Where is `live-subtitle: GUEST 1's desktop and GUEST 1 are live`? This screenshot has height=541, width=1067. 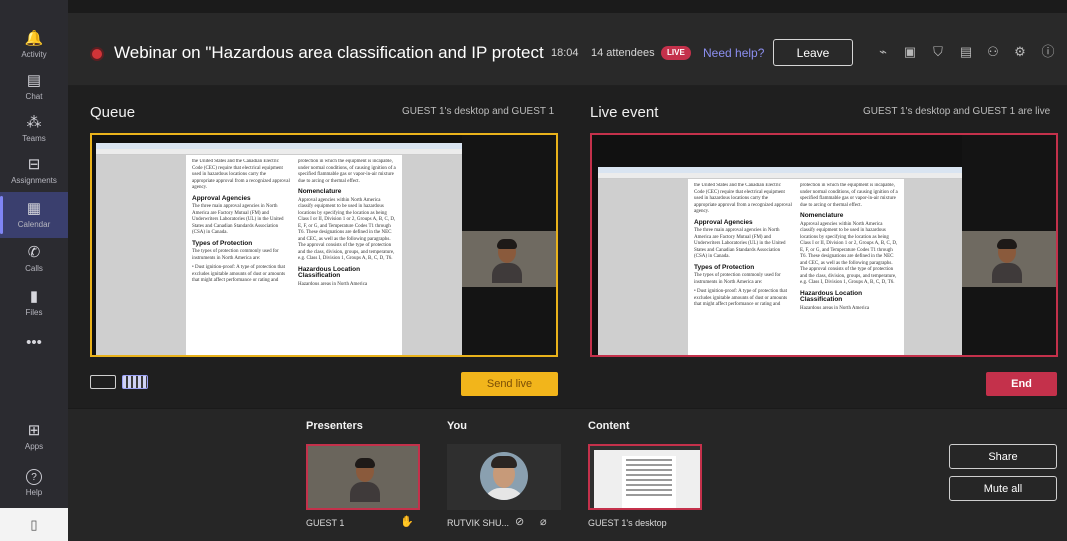 live-subtitle: GUEST 1's desktop and GUEST 1 are live is located at coordinates (957, 111).